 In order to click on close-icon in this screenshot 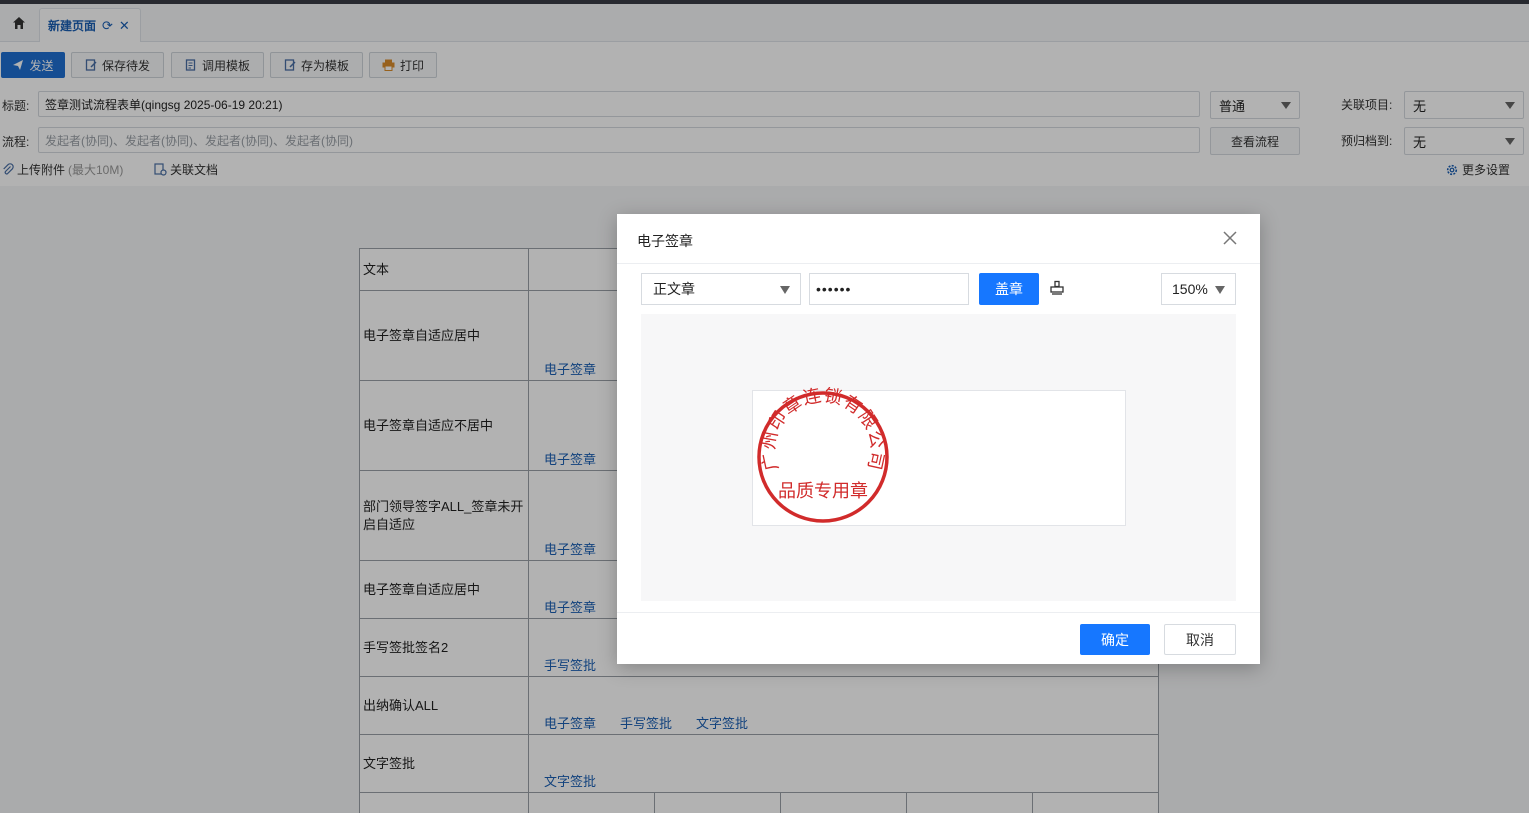, I will do `click(1230, 238)`.